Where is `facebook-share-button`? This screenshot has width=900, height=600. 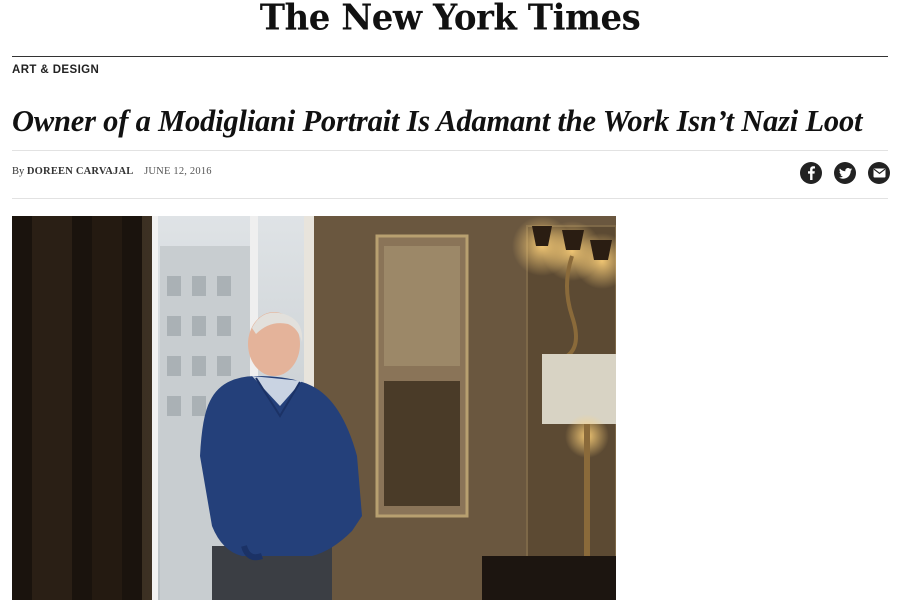
facebook-share-button is located at coordinates (811, 173).